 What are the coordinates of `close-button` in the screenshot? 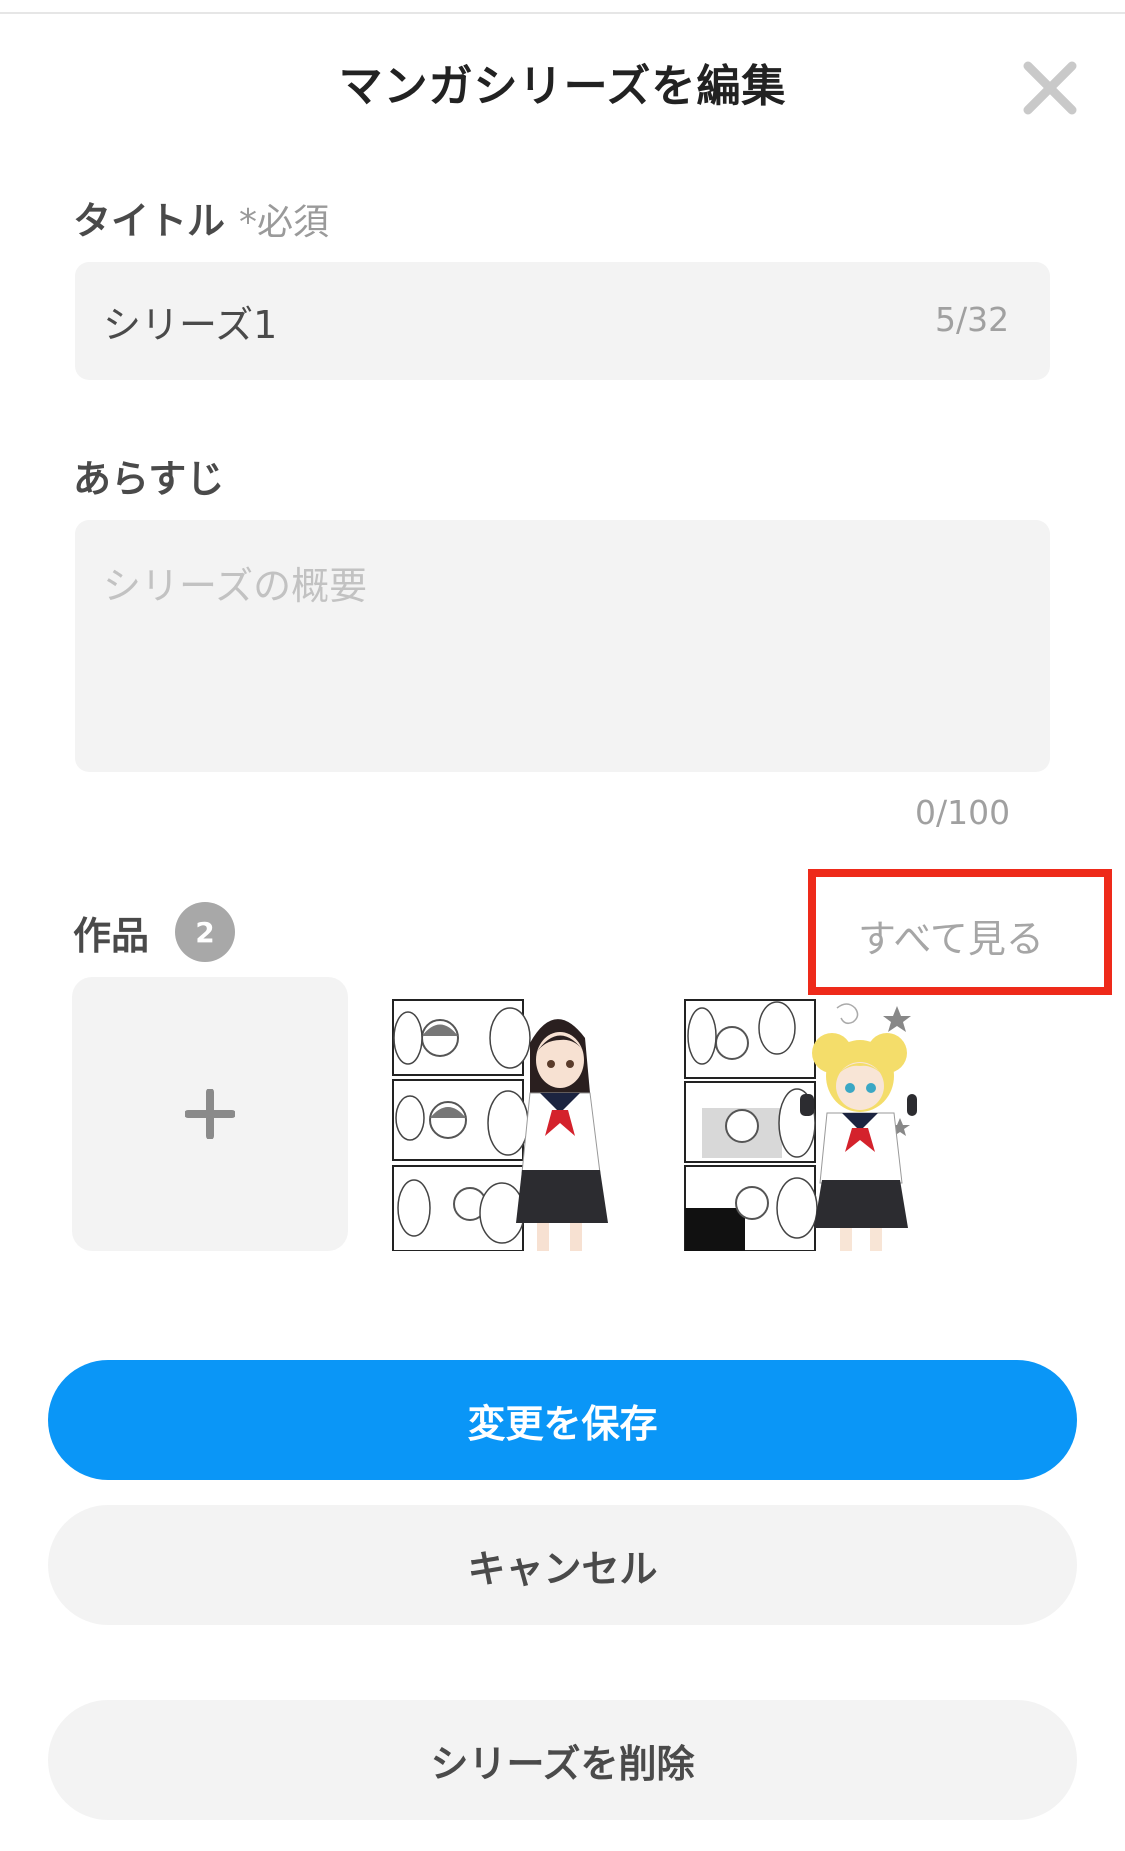 It's located at (1050, 88).